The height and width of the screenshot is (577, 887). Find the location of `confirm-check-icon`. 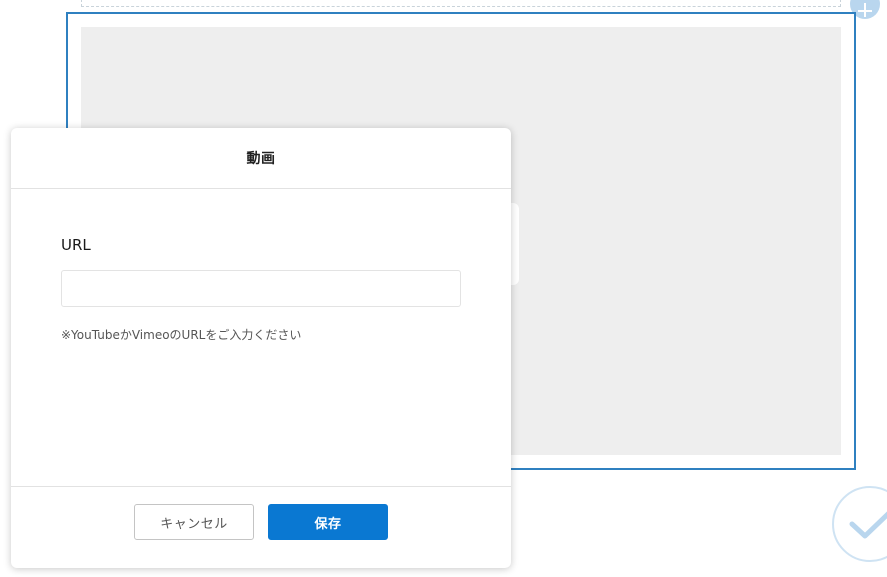

confirm-check-icon is located at coordinates (859, 524).